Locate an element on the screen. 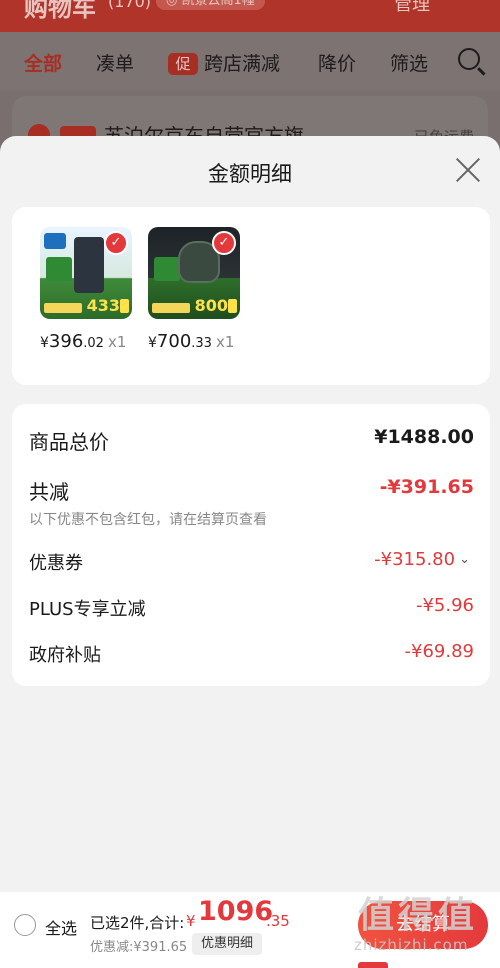  cart-title: 购物车 is located at coordinates (60, 11).